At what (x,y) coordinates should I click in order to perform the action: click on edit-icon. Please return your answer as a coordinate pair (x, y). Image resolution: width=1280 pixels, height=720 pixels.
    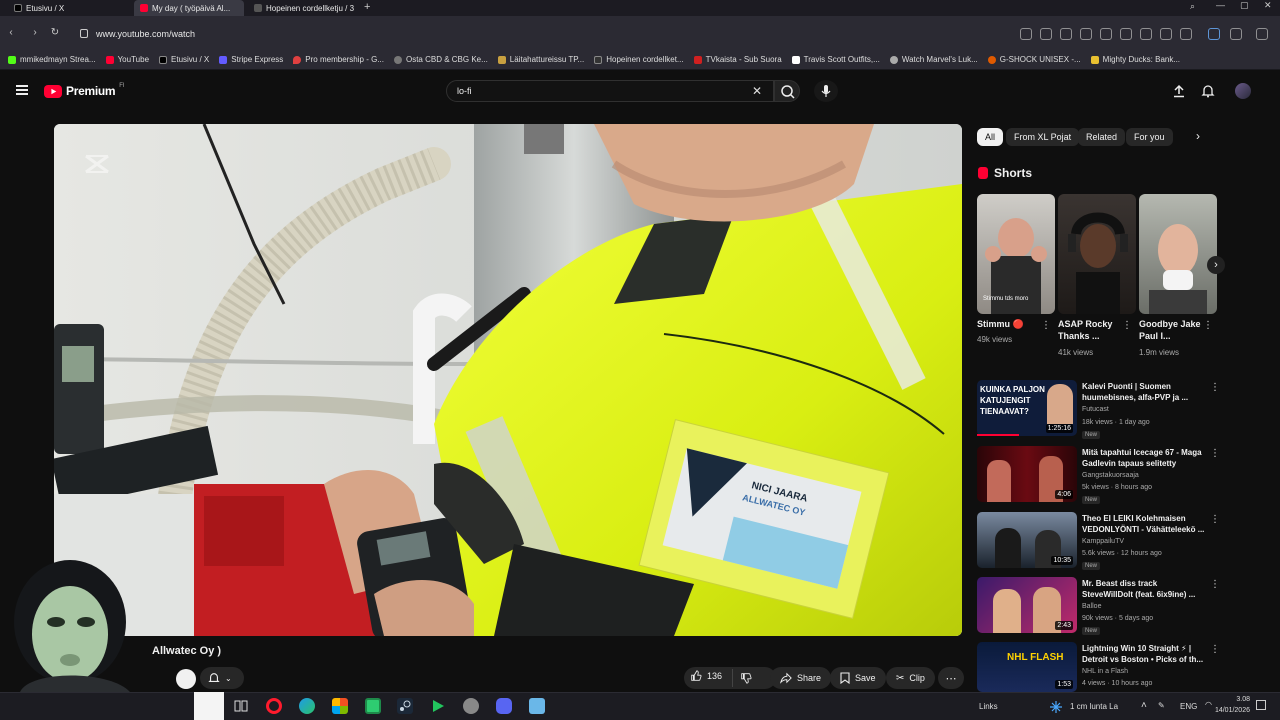
    Looking at the image, I should click on (1046, 34).